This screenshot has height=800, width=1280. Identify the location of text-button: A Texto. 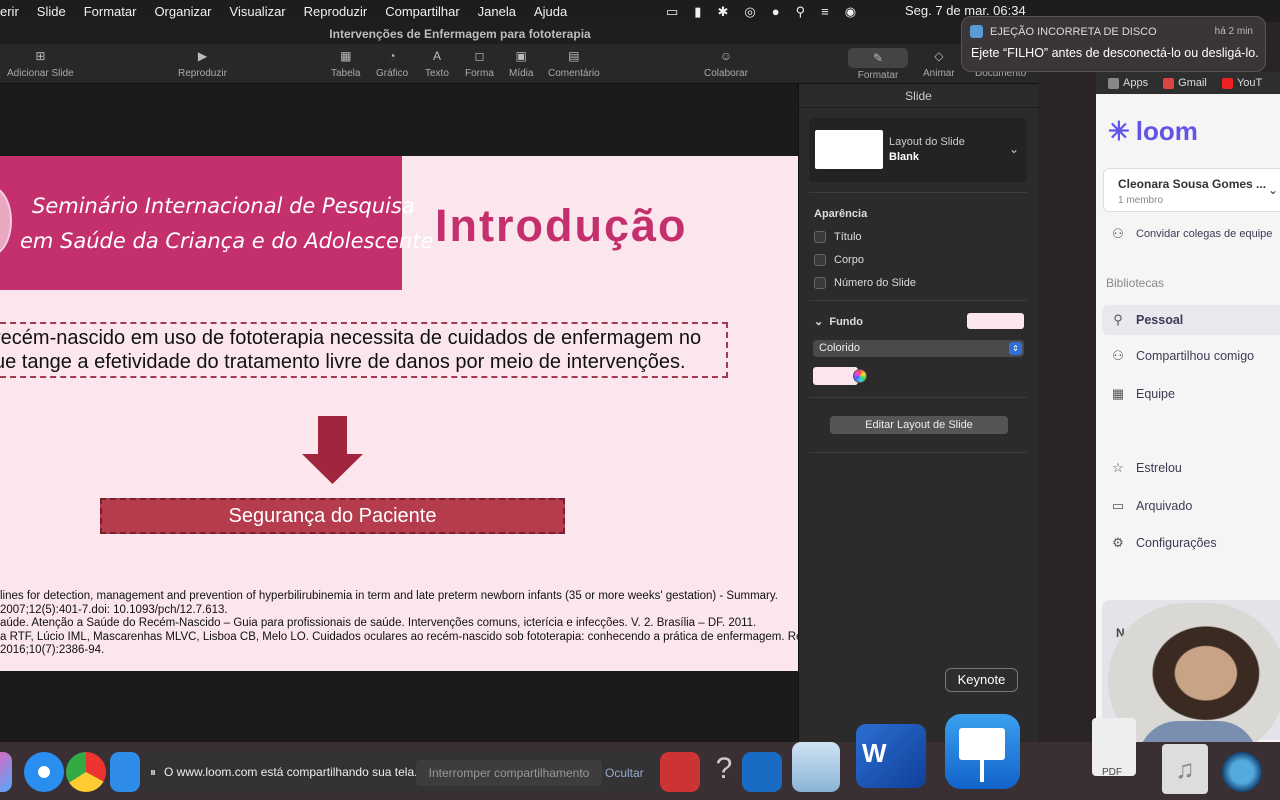
(437, 63).